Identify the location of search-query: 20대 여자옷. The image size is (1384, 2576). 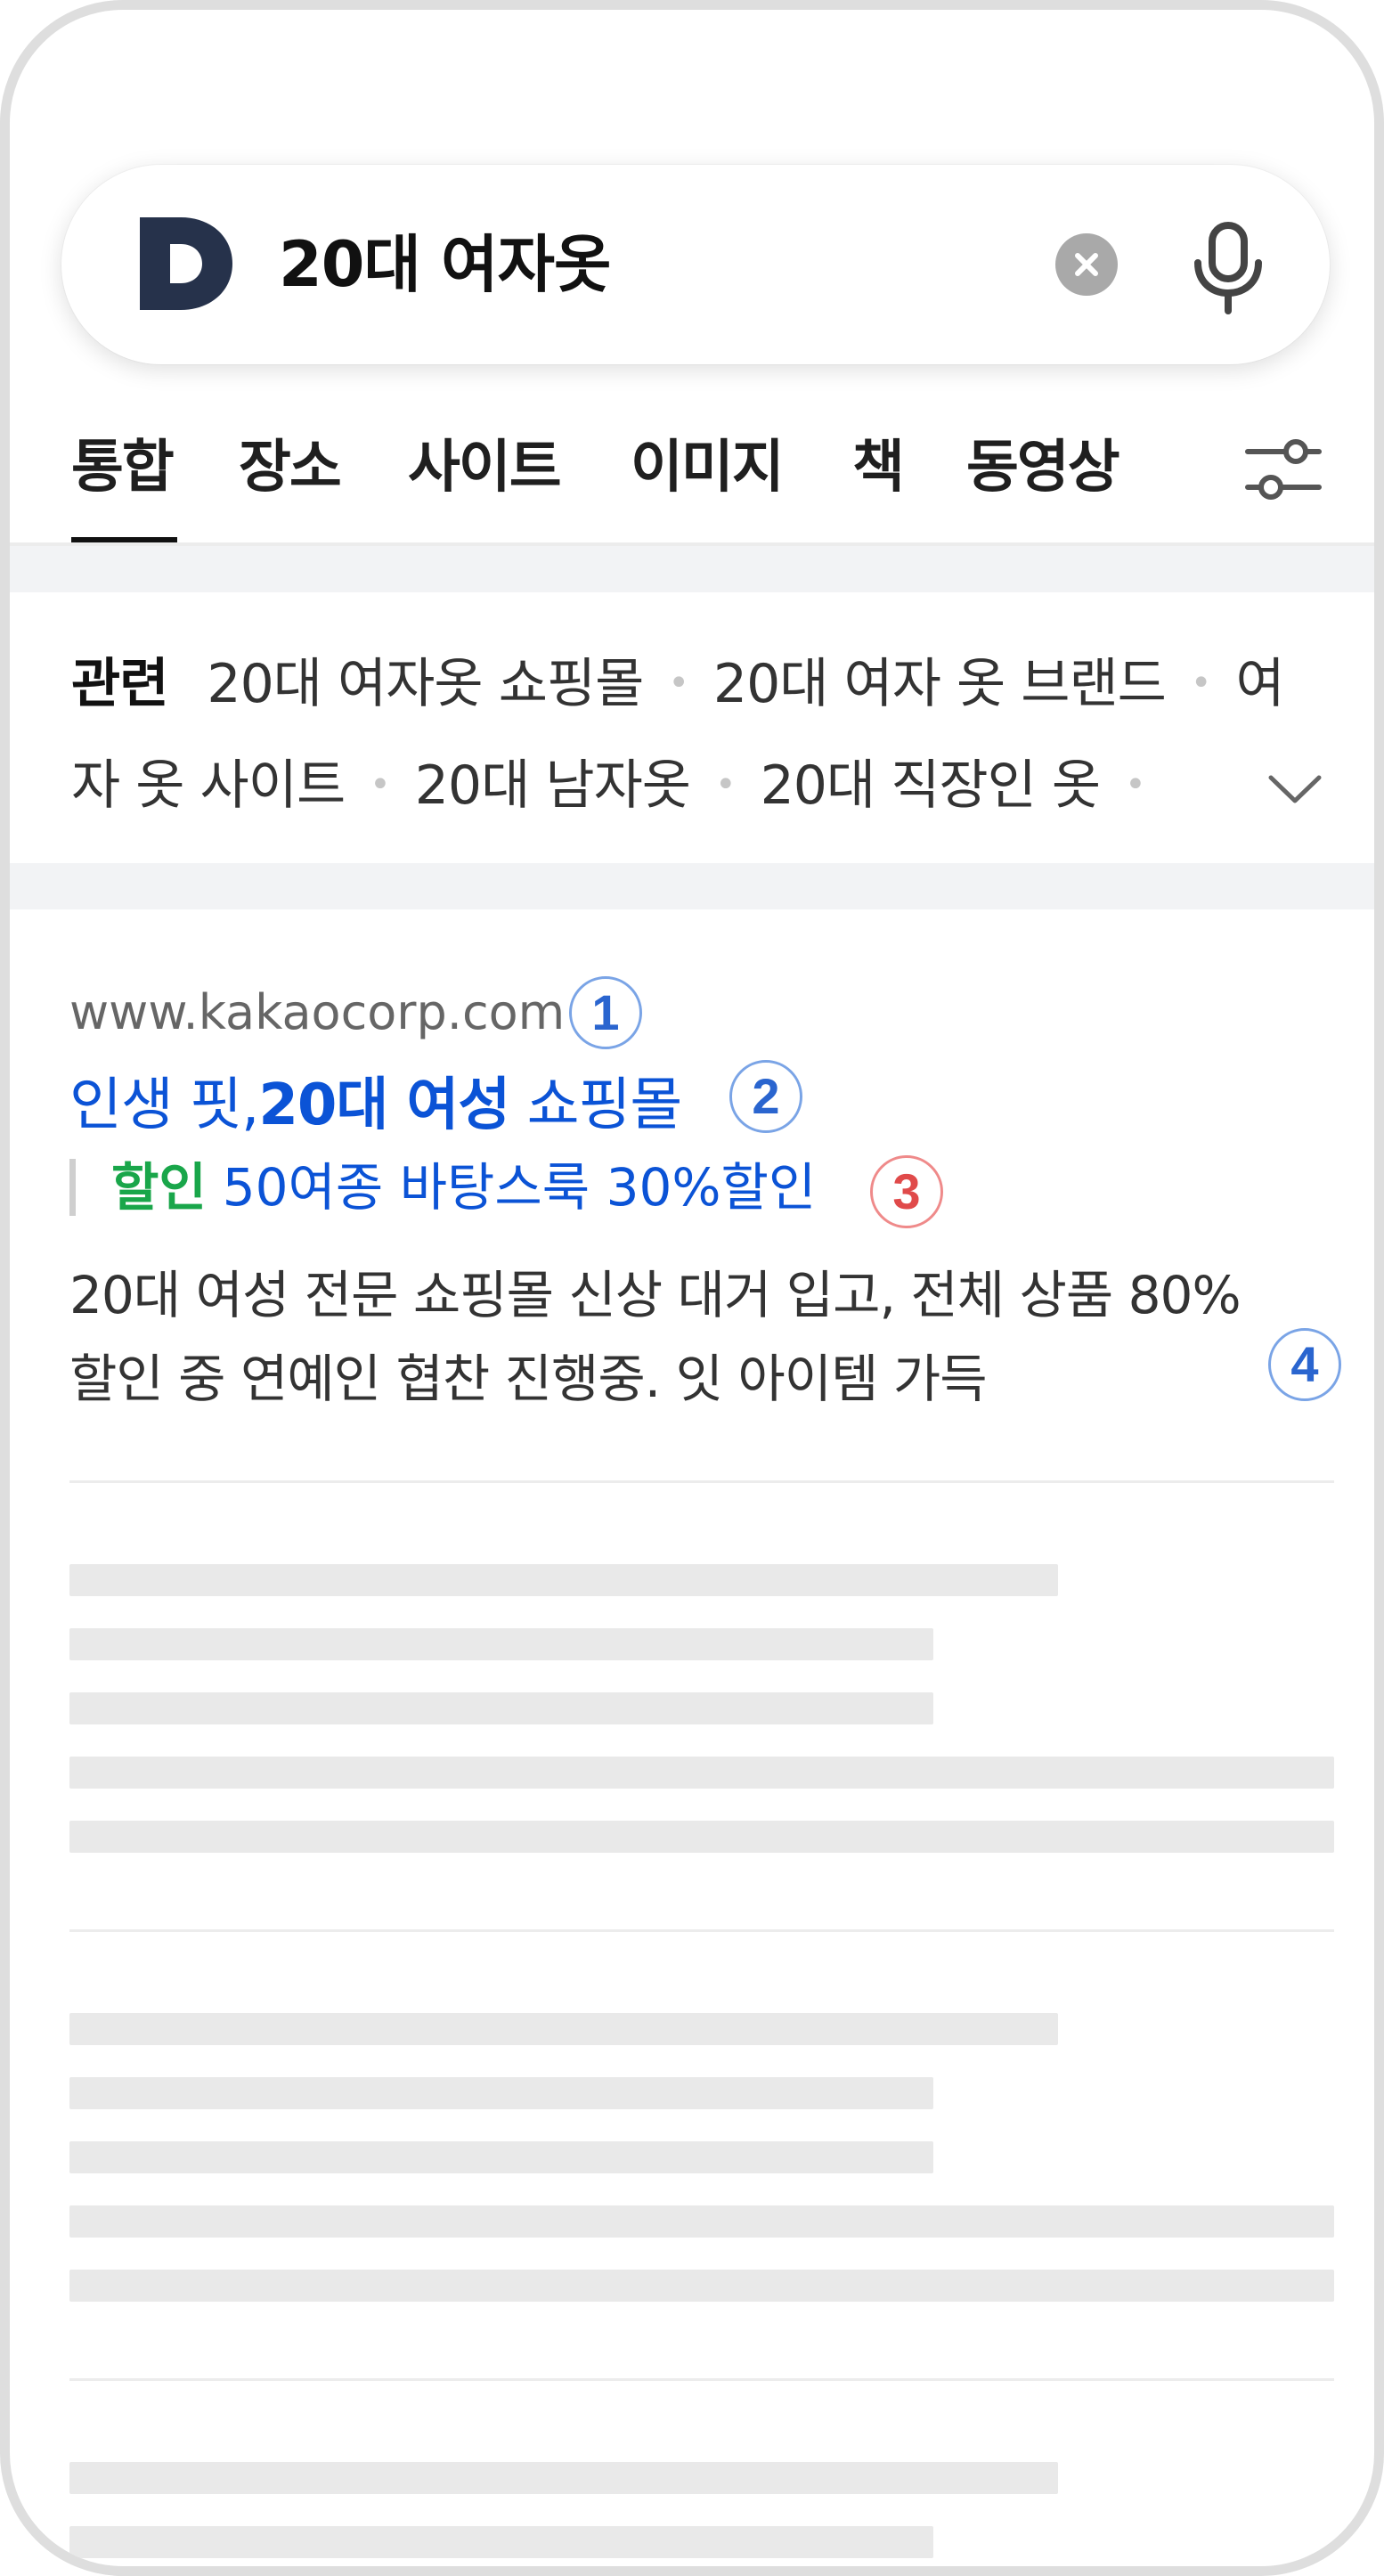
(445, 264).